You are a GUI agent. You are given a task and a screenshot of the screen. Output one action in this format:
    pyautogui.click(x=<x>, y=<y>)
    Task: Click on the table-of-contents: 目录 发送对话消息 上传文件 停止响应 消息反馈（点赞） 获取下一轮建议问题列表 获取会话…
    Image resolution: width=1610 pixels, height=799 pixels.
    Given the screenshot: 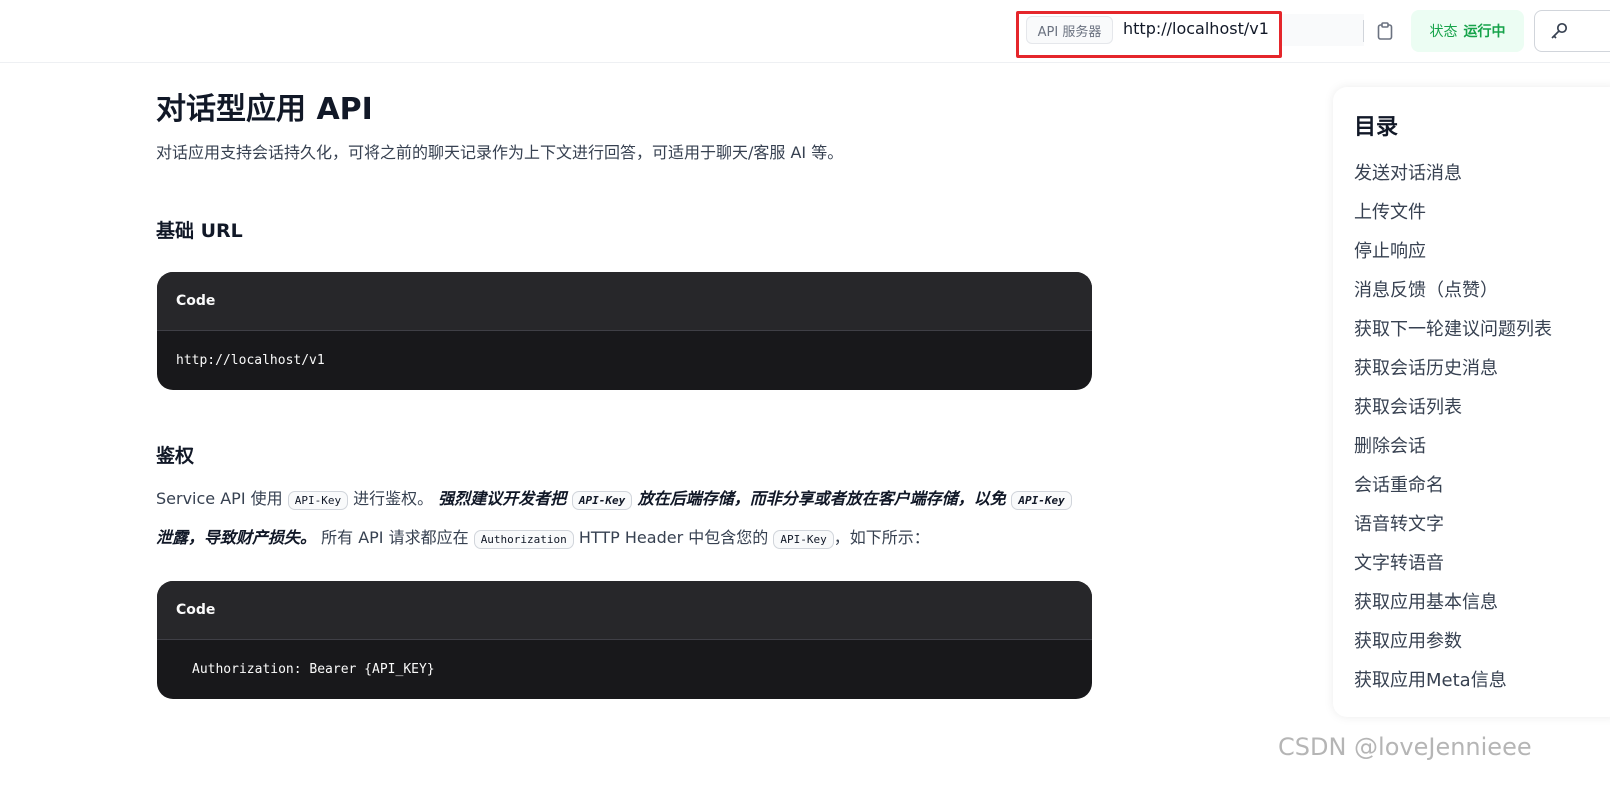 What is the action you would take?
    pyautogui.click(x=1471, y=402)
    